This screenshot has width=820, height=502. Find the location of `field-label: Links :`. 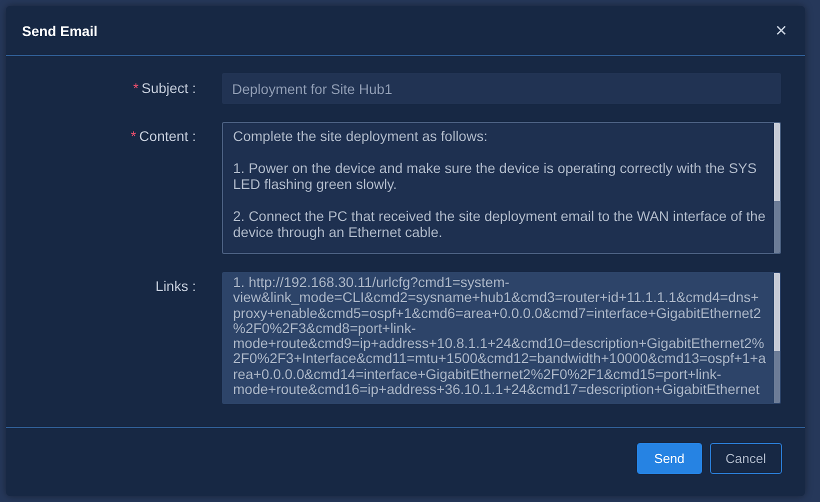

field-label: Links : is located at coordinates (176, 286).